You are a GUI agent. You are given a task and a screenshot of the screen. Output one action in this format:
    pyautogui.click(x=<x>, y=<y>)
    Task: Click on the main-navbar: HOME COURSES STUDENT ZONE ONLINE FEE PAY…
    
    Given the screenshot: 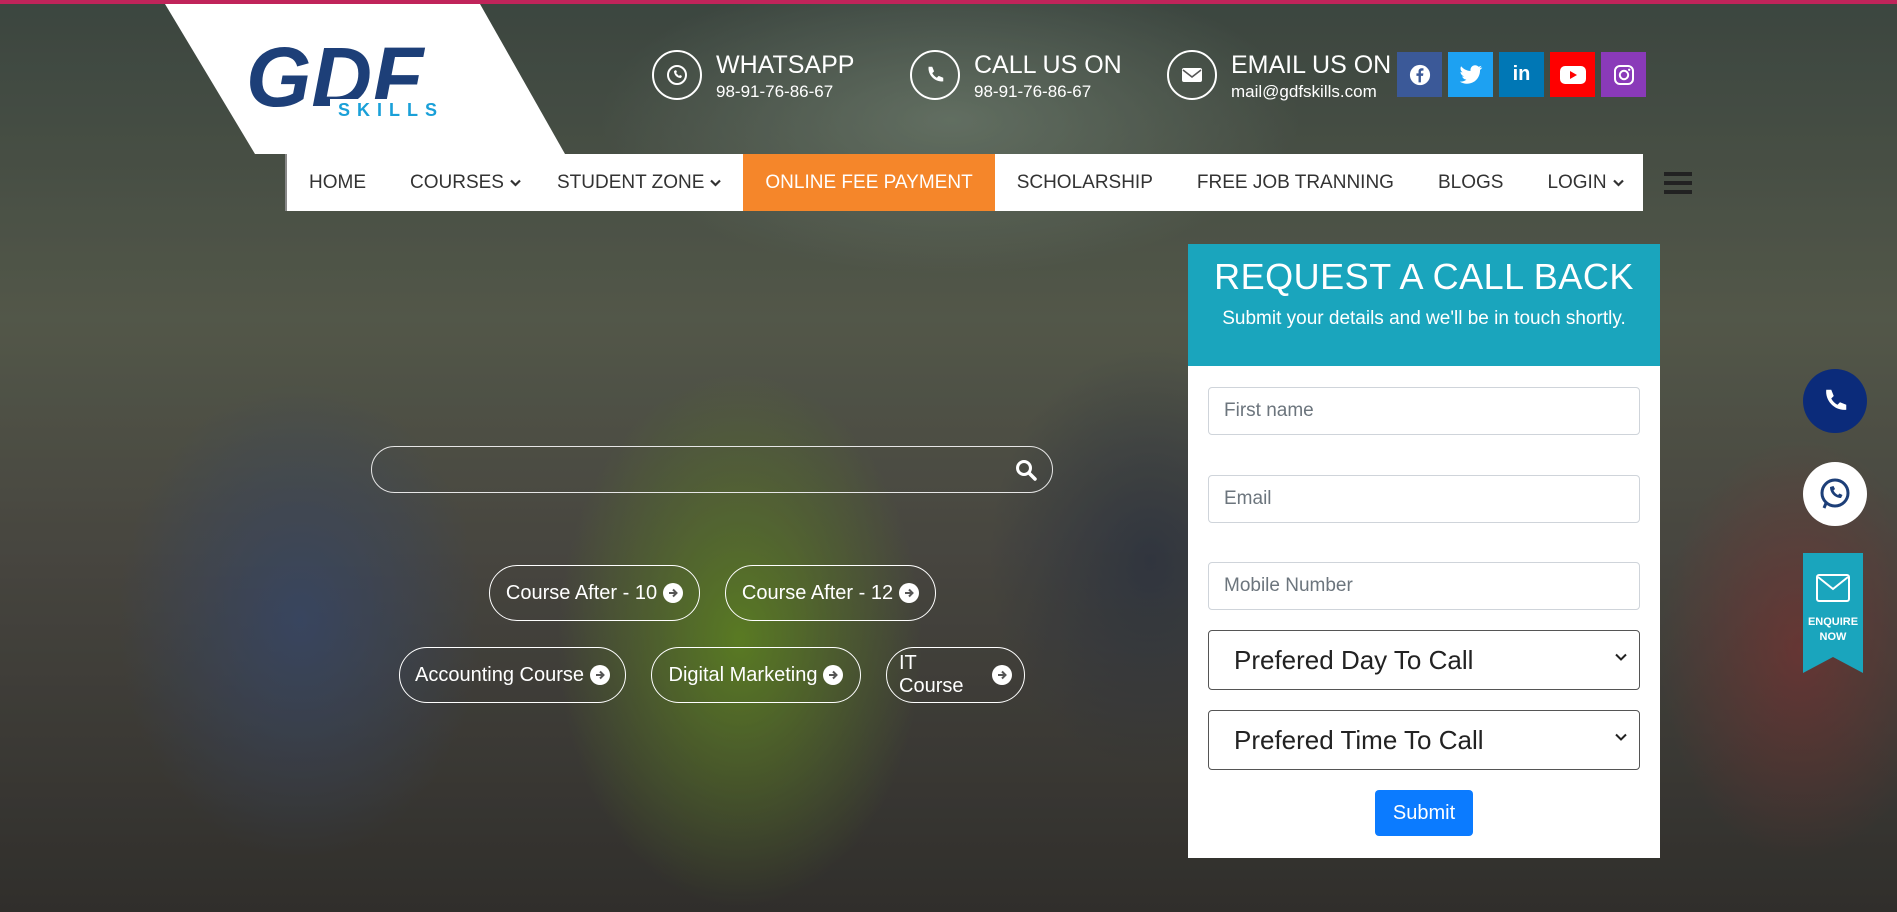 What is the action you would take?
    pyautogui.click(x=988, y=182)
    